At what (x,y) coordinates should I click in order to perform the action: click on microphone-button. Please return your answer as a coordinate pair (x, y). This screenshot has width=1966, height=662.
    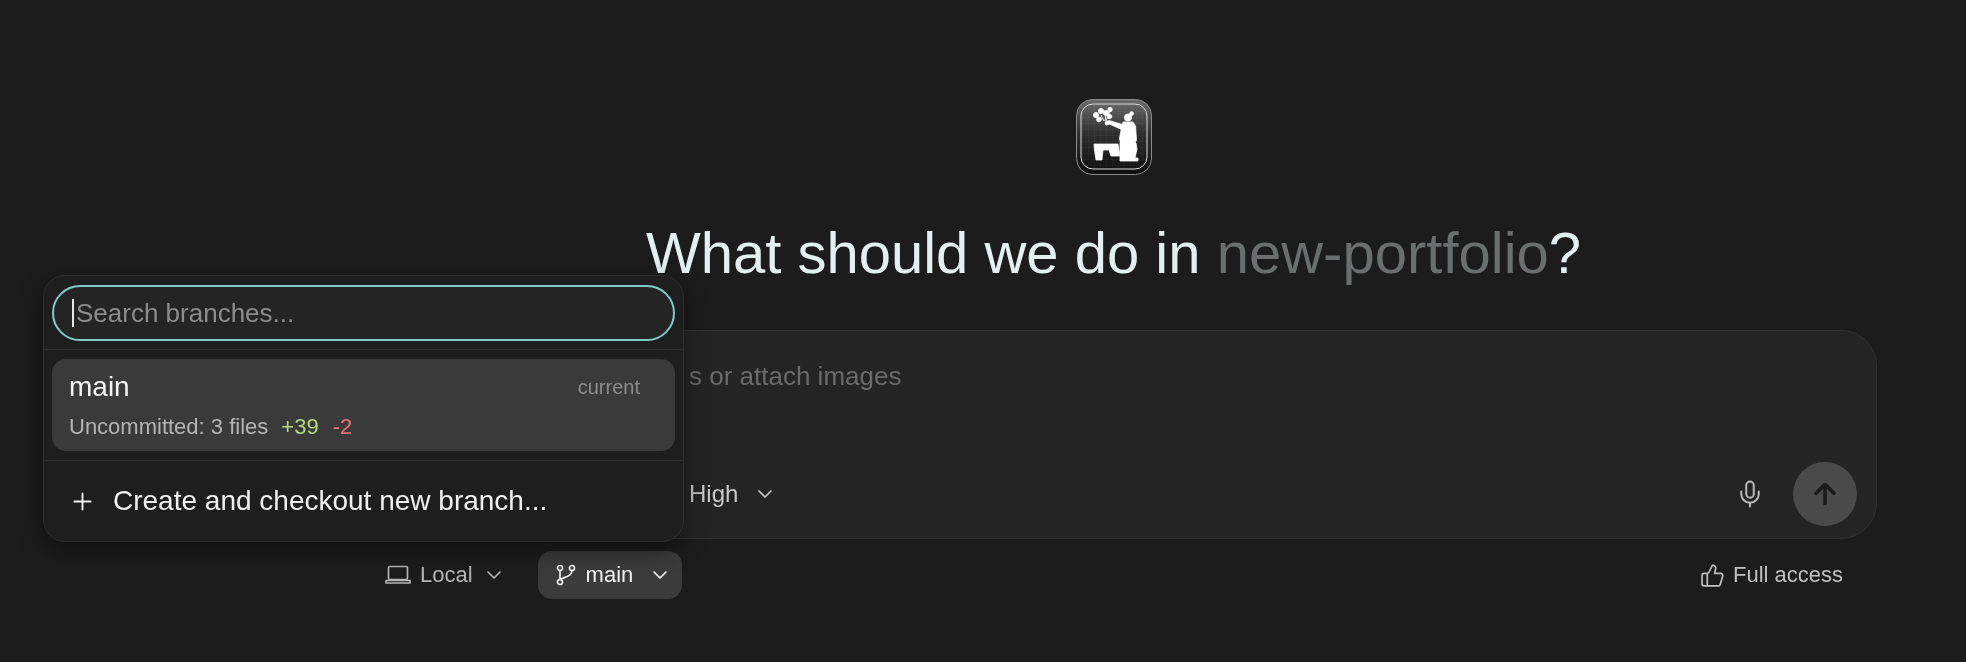
    Looking at the image, I should click on (1750, 494).